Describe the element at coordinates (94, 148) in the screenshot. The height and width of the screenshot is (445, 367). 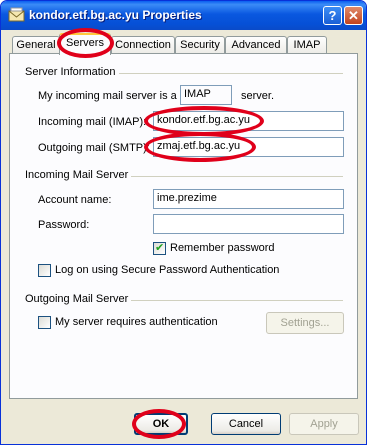
I see `outgoing-mail-label: Outgoing mail (SMTP):` at that location.